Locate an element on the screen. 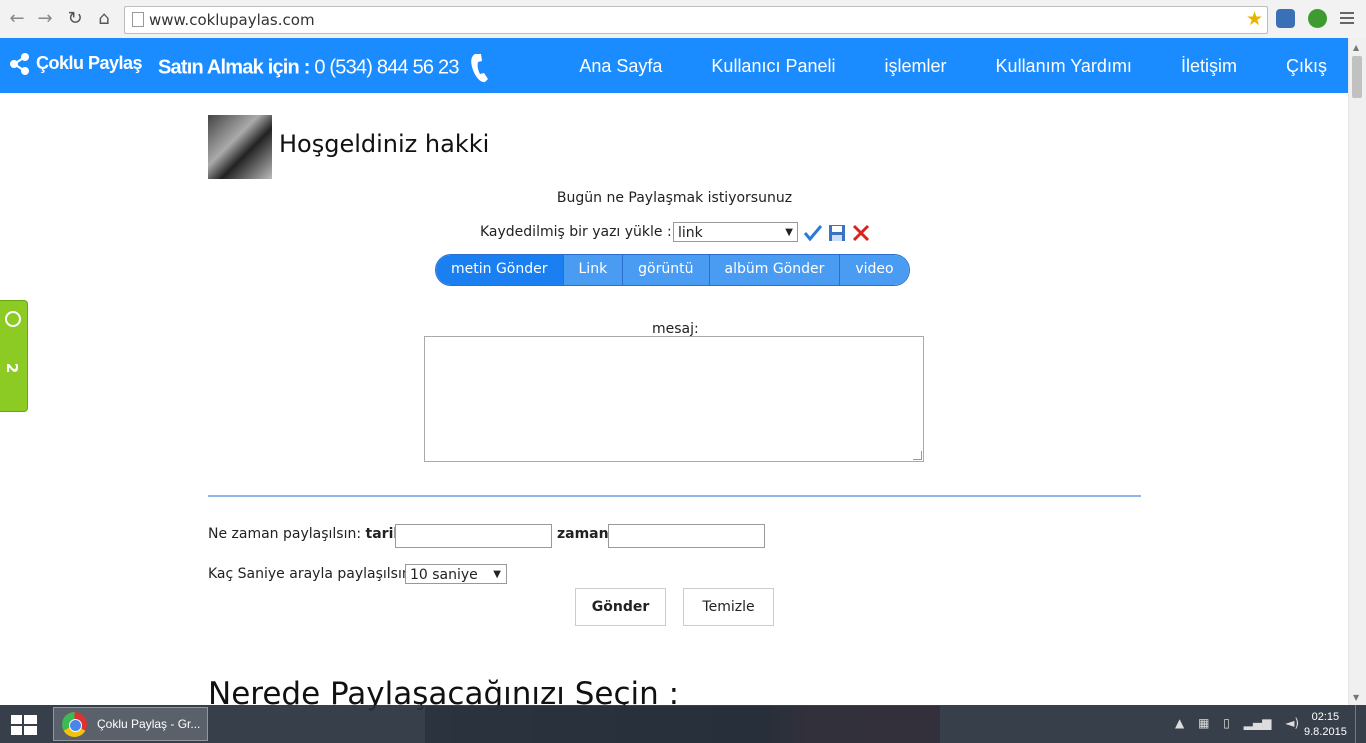 The image size is (1366, 743). scroll-down-icon: ▼ is located at coordinates (1356, 697).